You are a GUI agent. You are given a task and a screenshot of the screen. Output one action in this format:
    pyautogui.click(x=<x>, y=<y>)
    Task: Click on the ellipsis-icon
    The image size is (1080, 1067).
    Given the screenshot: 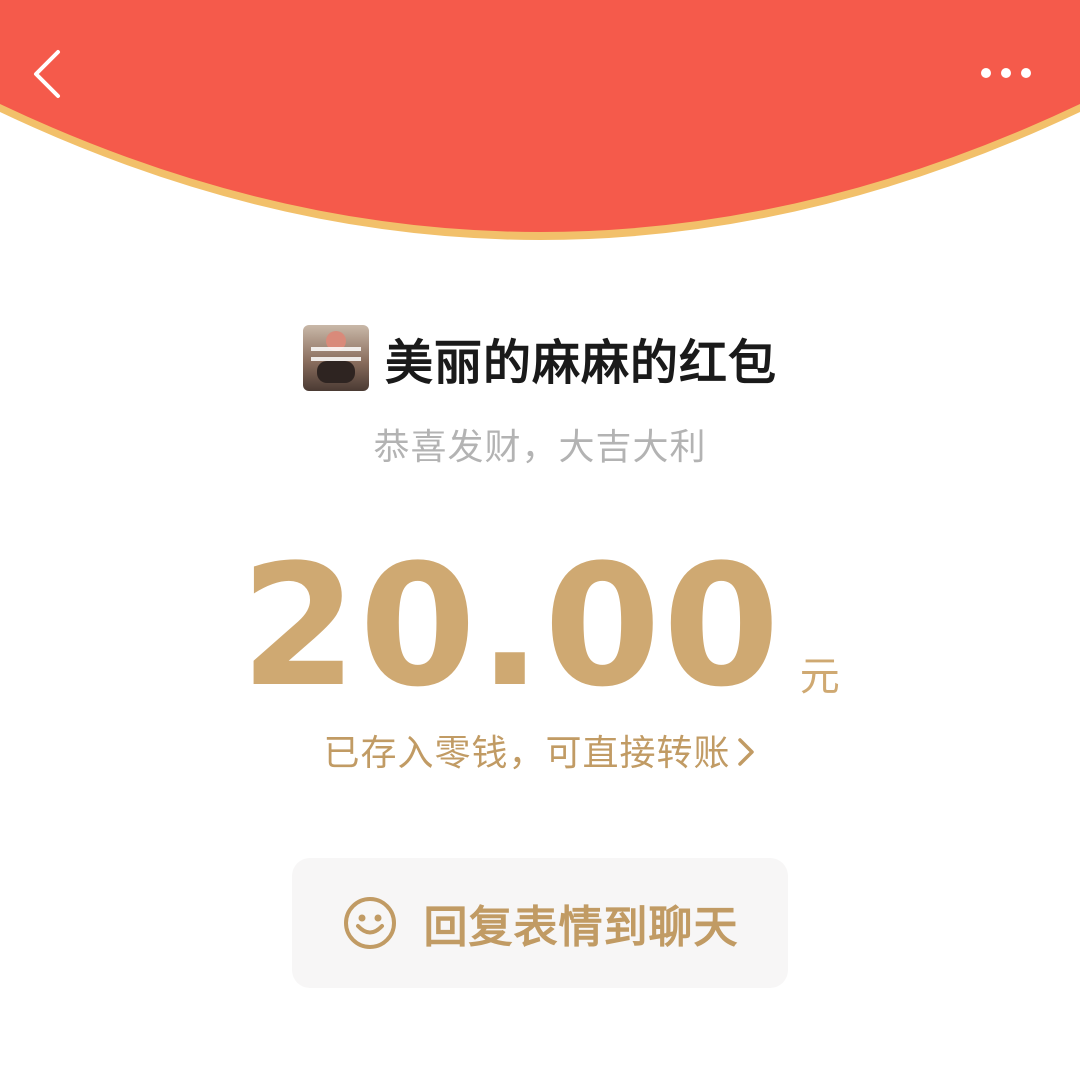 What is the action you would take?
    pyautogui.click(x=1006, y=73)
    